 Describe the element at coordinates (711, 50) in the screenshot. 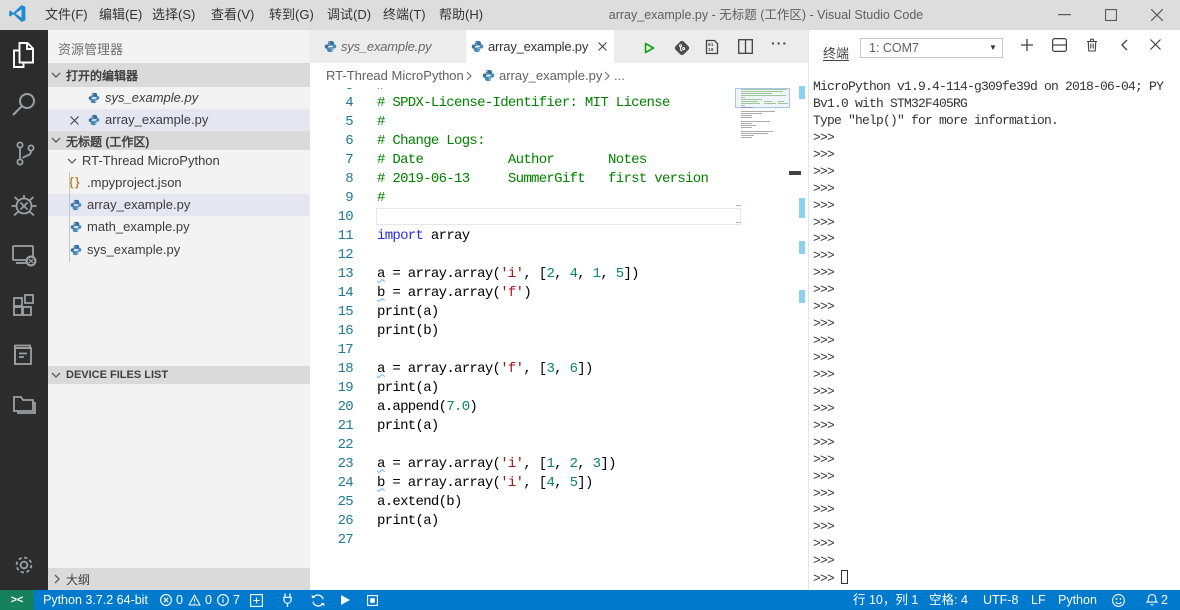

I see `svg-text: 10` at that location.